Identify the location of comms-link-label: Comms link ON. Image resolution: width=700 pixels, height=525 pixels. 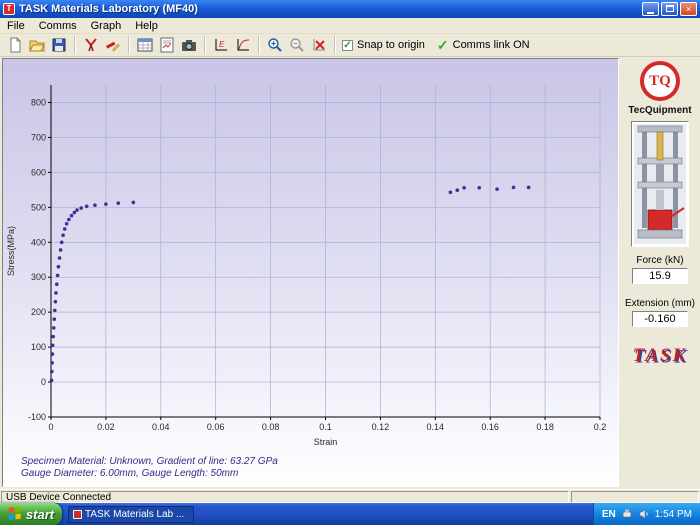
(491, 45).